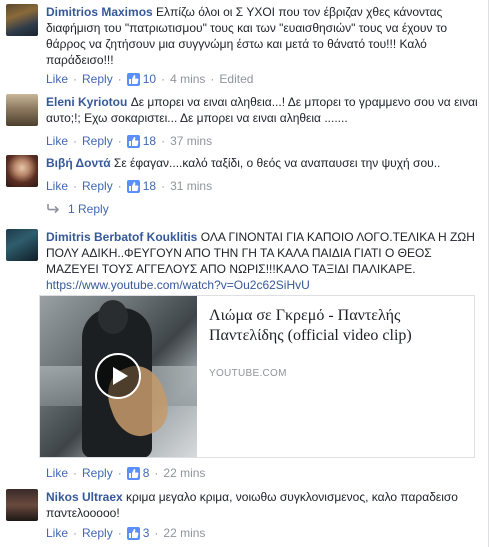  I want to click on like-count: 10, so click(149, 79).